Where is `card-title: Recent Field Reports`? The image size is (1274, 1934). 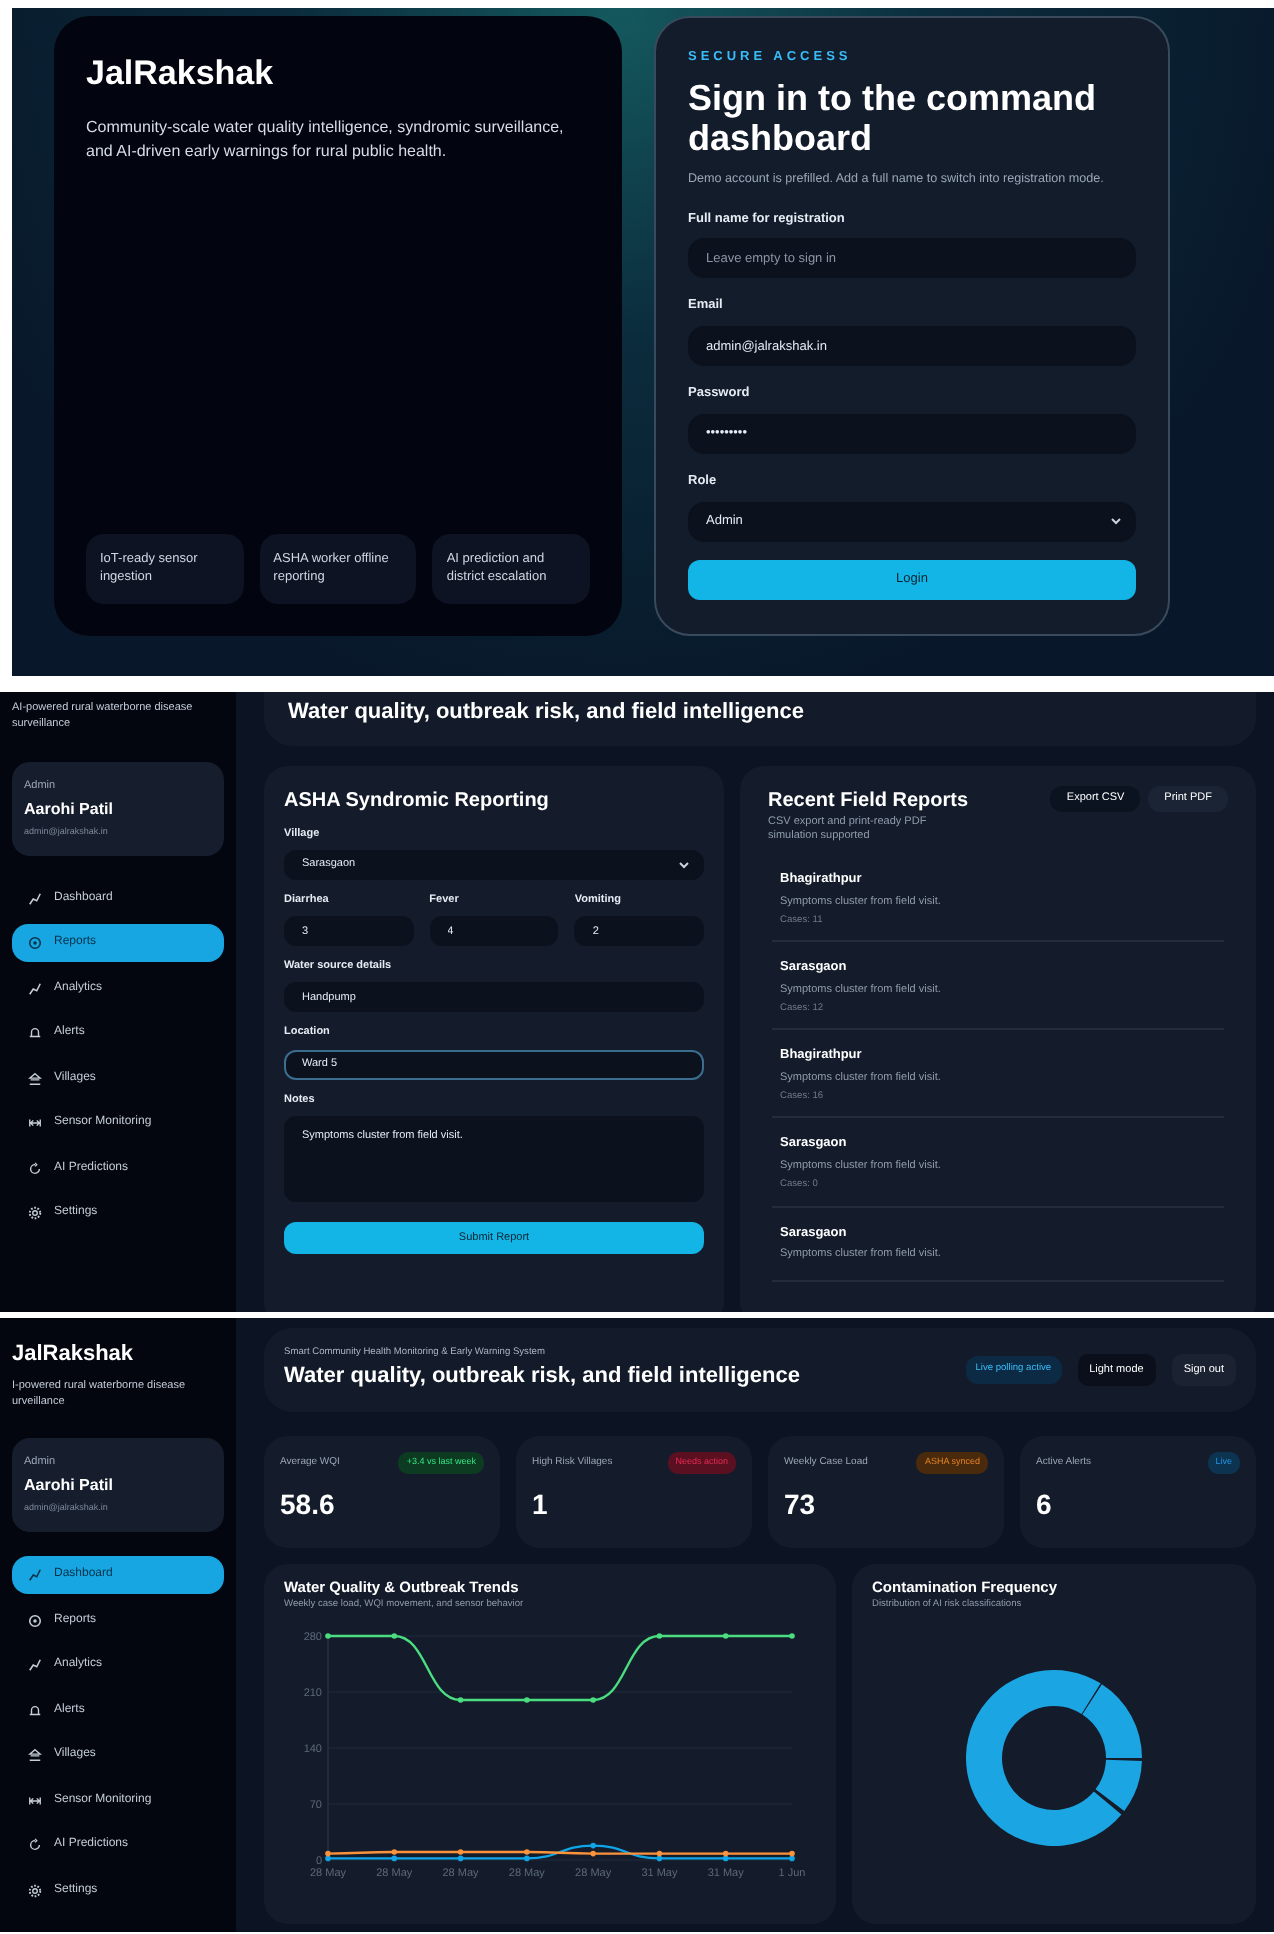 card-title: Recent Field Reports is located at coordinates (868, 801).